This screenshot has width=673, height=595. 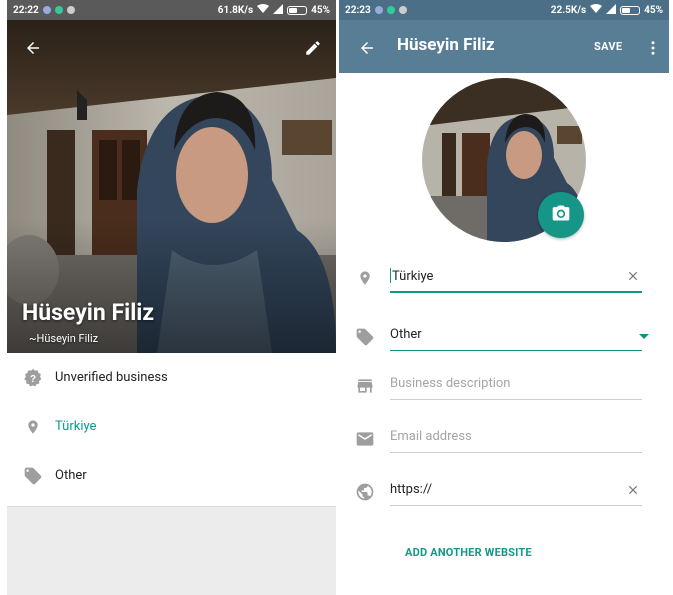 What do you see at coordinates (501, 338) in the screenshot?
I see `category-field: Other` at bounding box center [501, 338].